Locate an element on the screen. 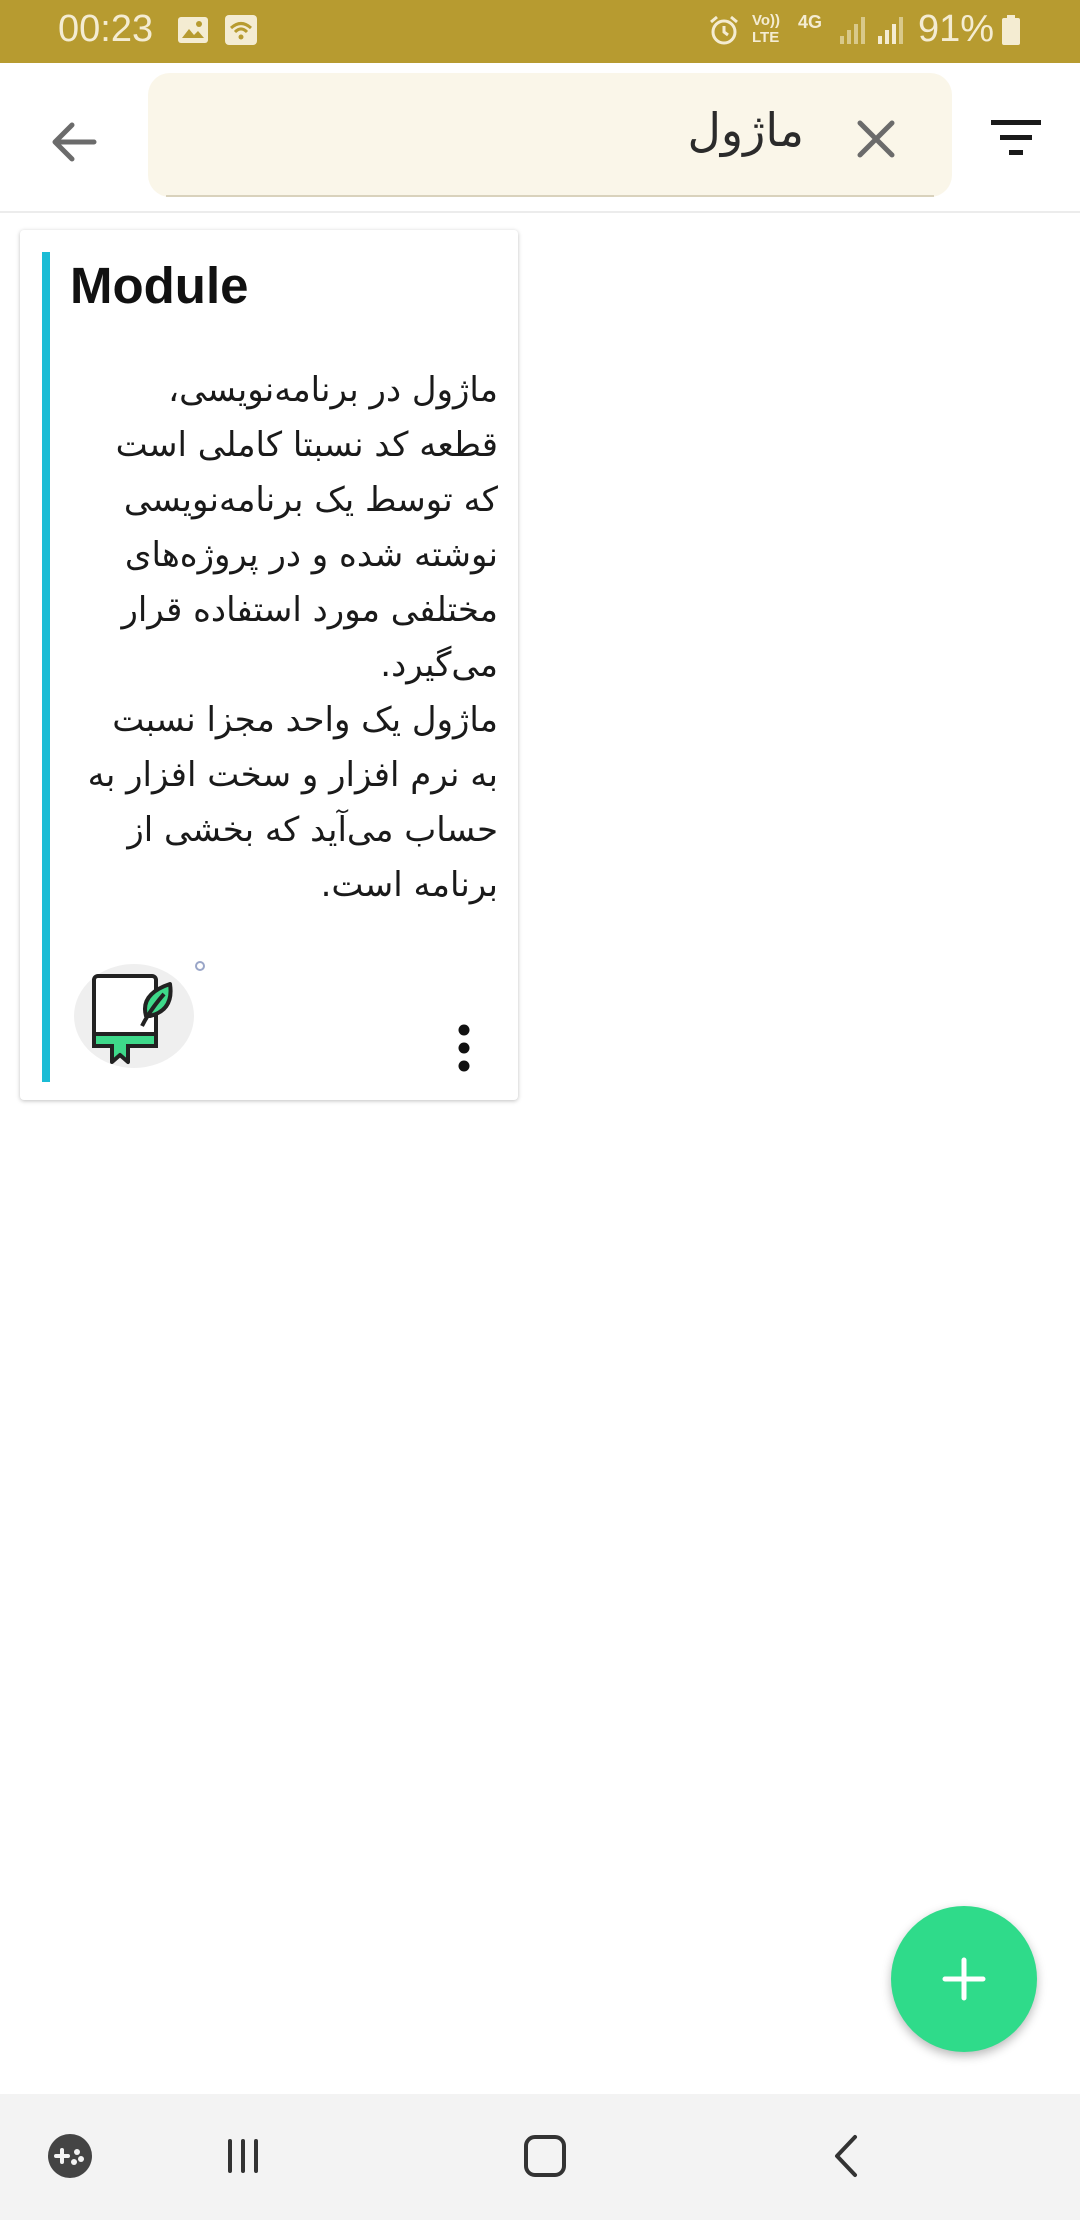  book-leaf-icon is located at coordinates (139, 1014).